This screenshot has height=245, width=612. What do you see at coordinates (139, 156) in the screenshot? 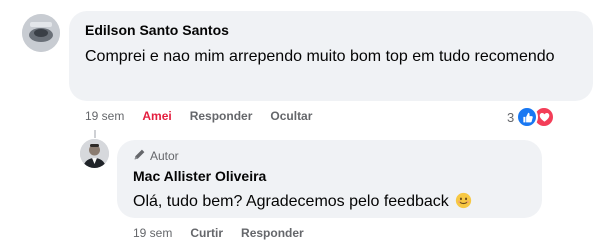
I see `pencil-icon` at bounding box center [139, 156].